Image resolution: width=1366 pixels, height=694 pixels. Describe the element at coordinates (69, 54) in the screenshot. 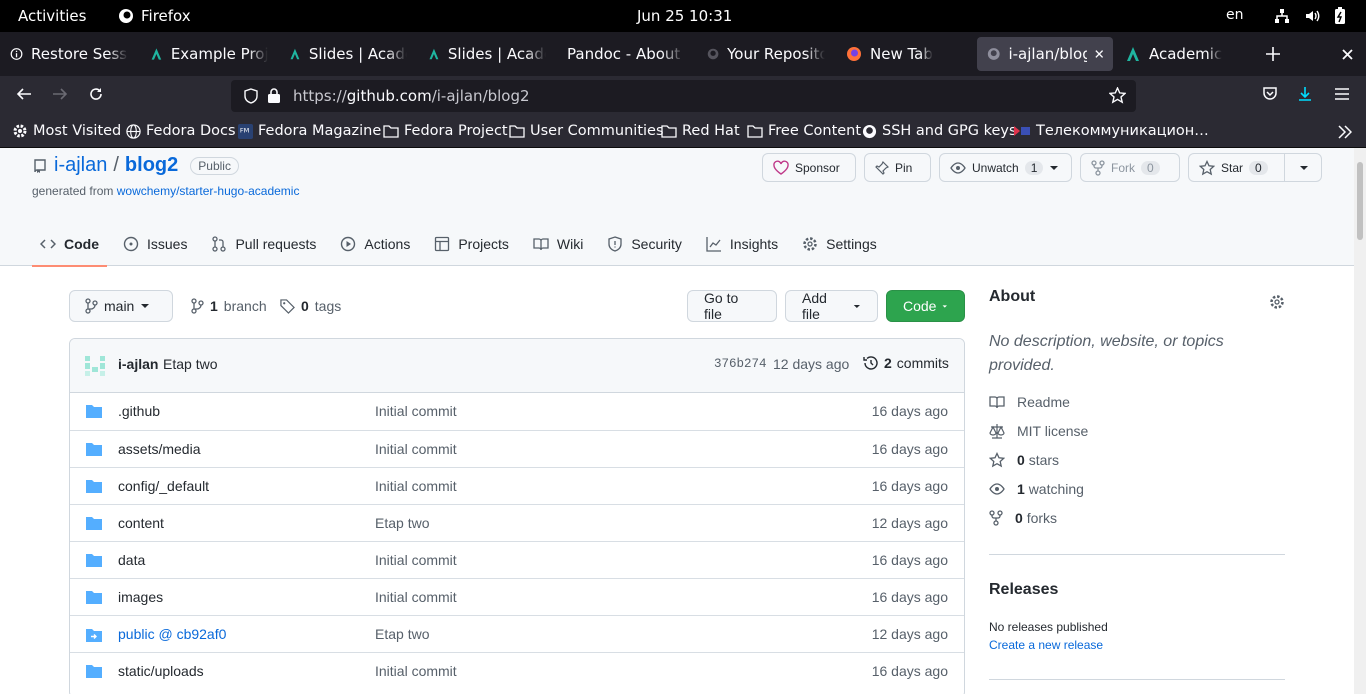

I see `browser-tab: Restore Session` at that location.